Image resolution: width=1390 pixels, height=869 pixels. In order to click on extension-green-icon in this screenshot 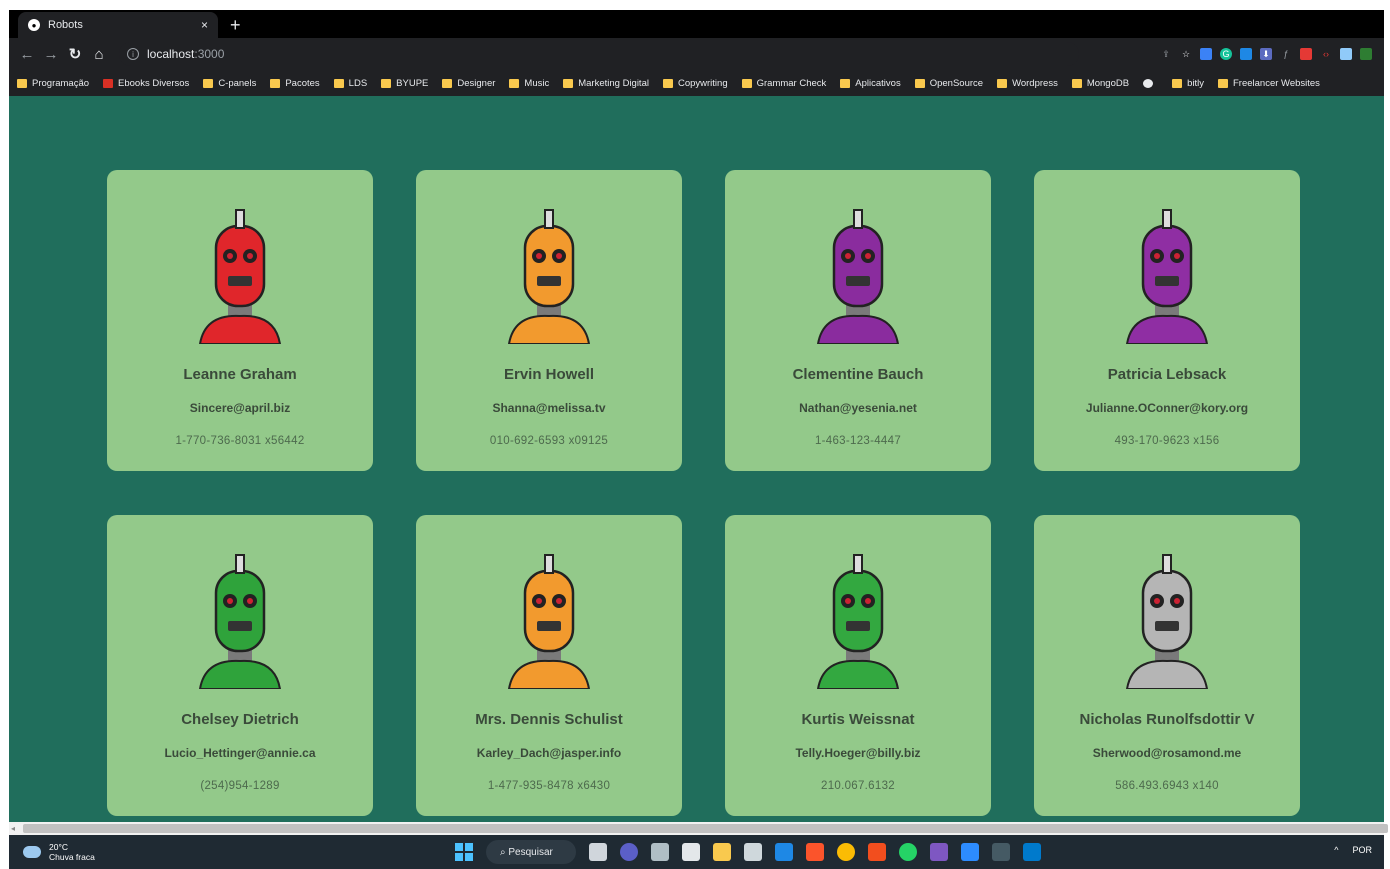, I will do `click(1366, 54)`.